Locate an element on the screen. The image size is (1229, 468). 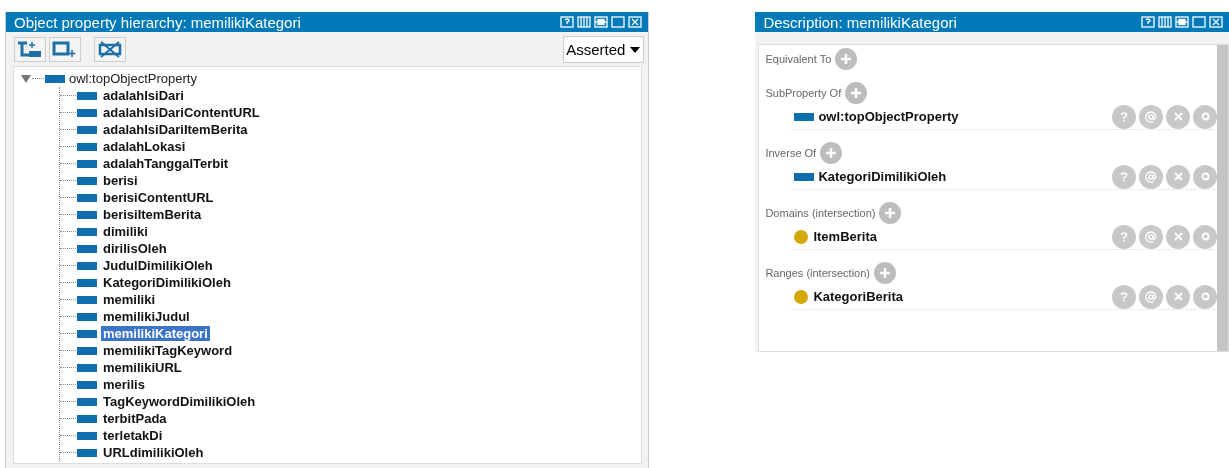
tree-item: dirilisOleh is located at coordinates (135, 248).